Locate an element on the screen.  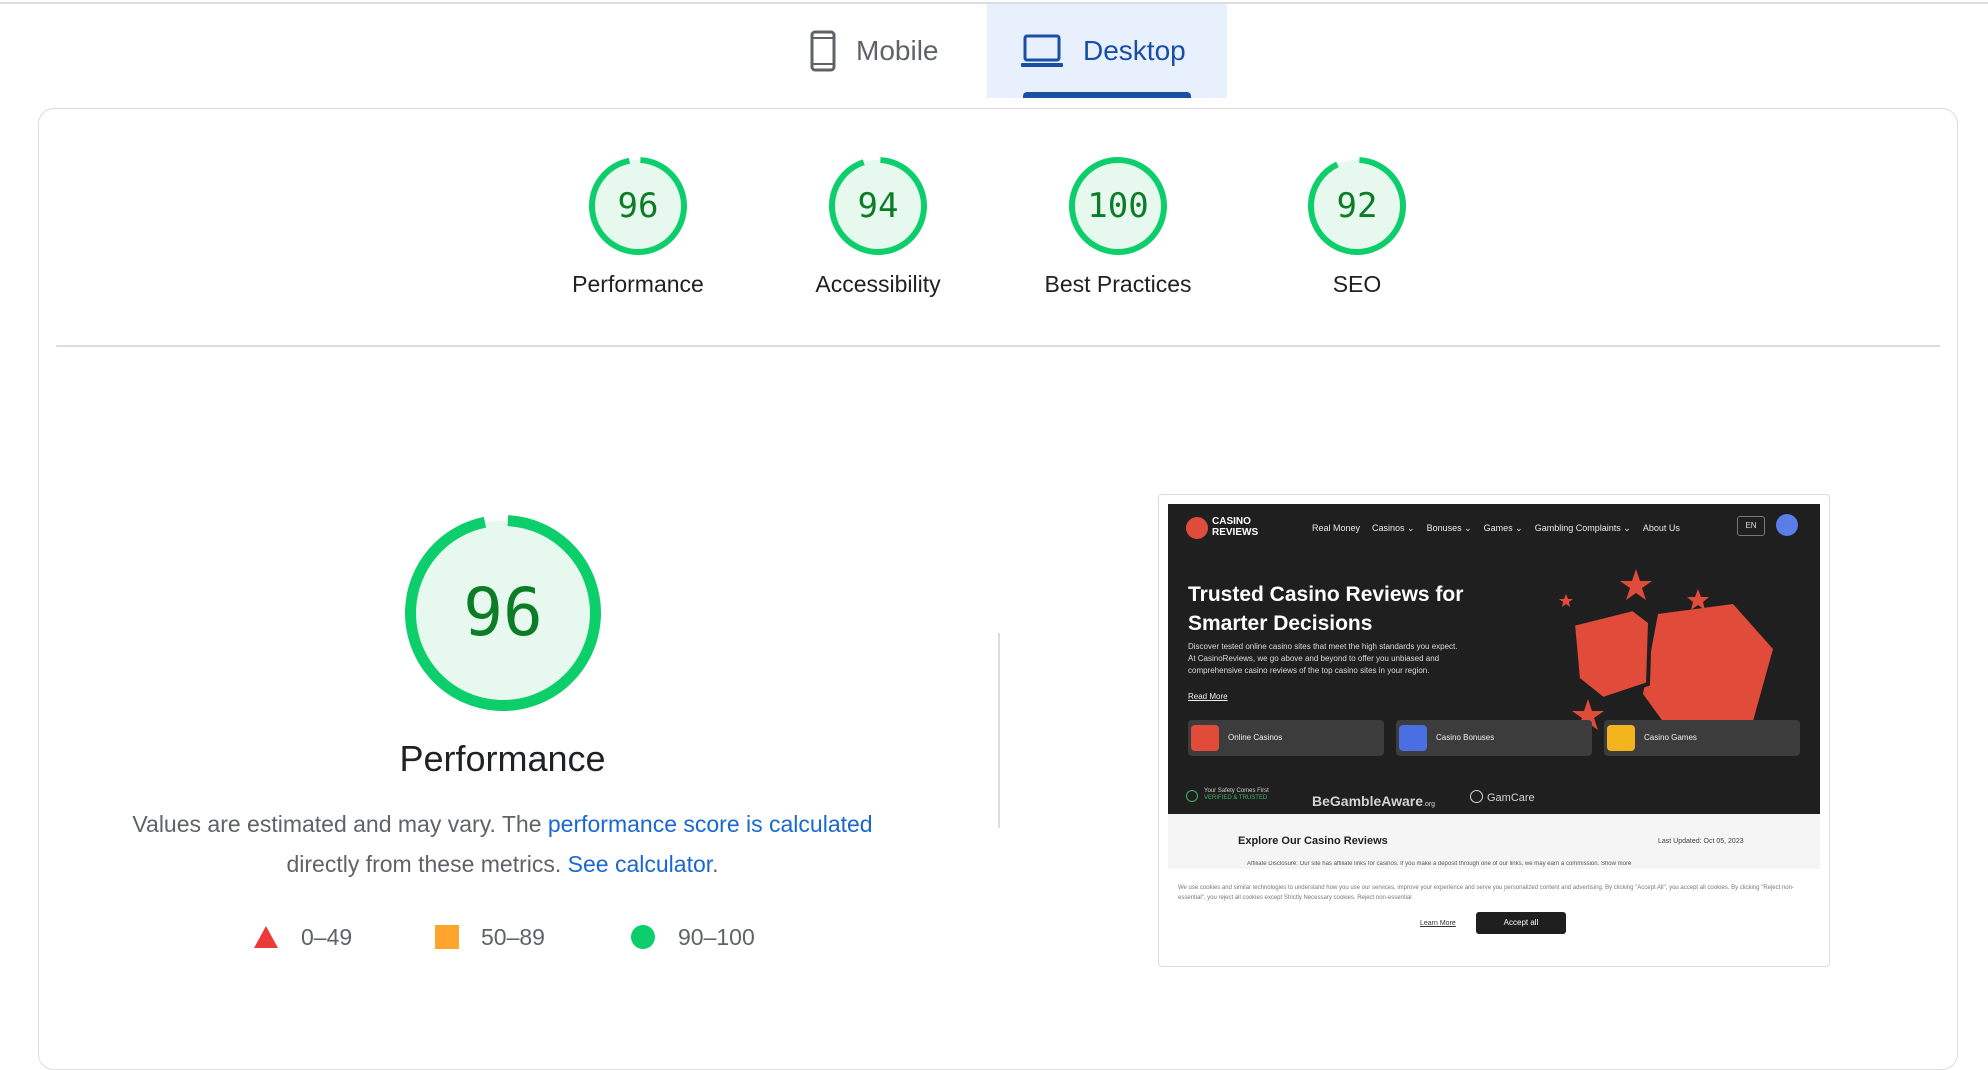
legend-range: 50–89 is located at coordinates (513, 936).